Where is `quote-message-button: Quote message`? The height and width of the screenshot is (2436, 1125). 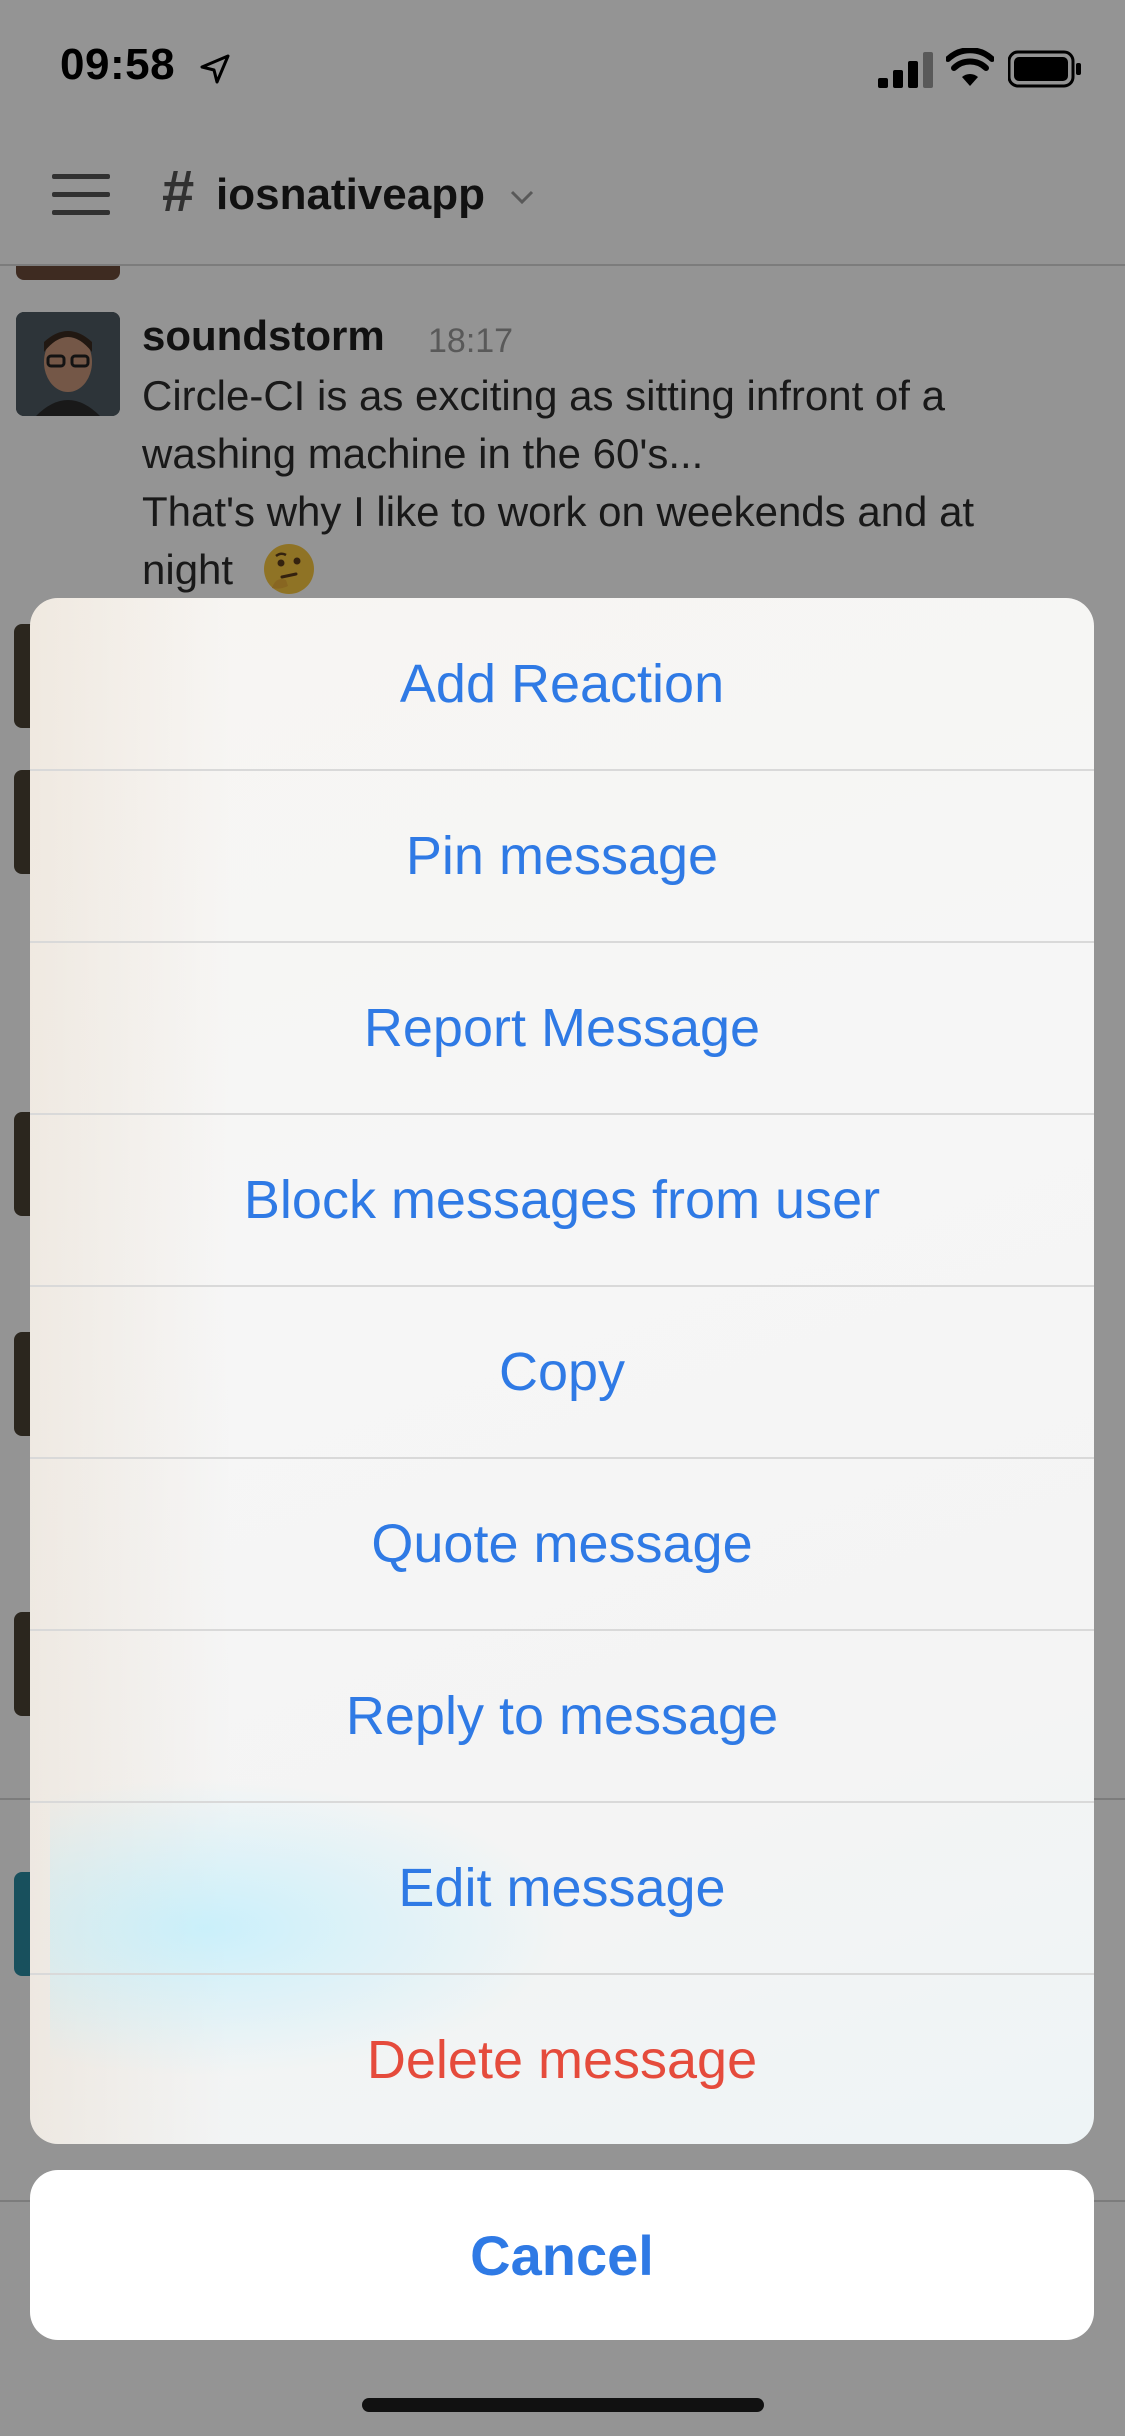 quote-message-button: Quote message is located at coordinates (562, 1544).